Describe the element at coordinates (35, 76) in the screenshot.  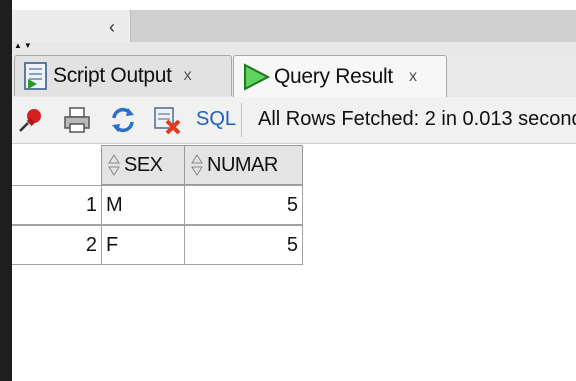
I see `script-output-icon` at that location.